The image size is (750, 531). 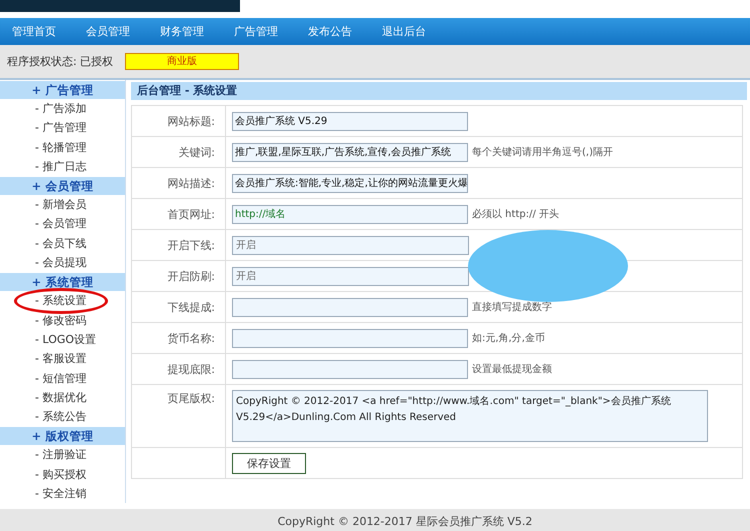 I want to click on nav-link: 会员管理, so click(x=108, y=31).